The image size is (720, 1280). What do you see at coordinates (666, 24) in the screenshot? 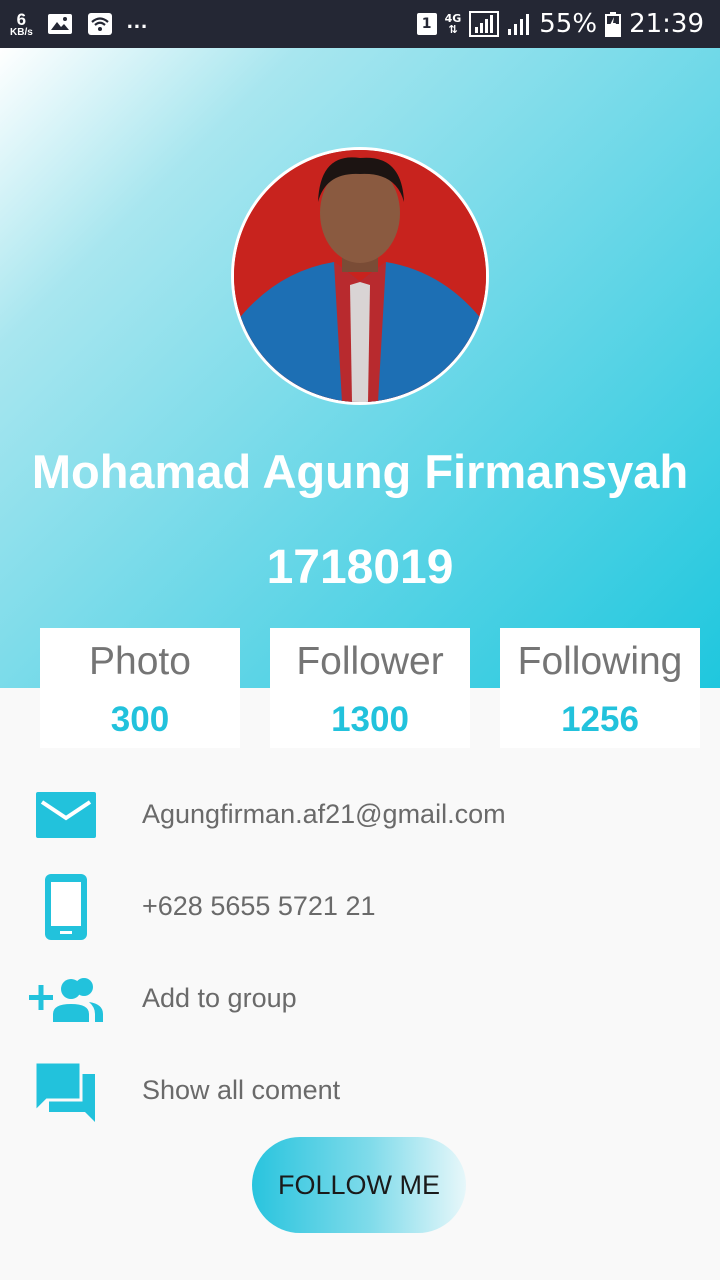
I see `clock: 21:39` at bounding box center [666, 24].